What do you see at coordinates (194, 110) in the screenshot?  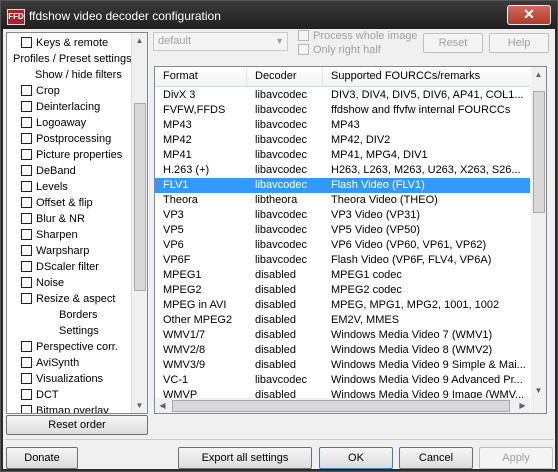 I see `format-cell: FVFW,FFDS` at bounding box center [194, 110].